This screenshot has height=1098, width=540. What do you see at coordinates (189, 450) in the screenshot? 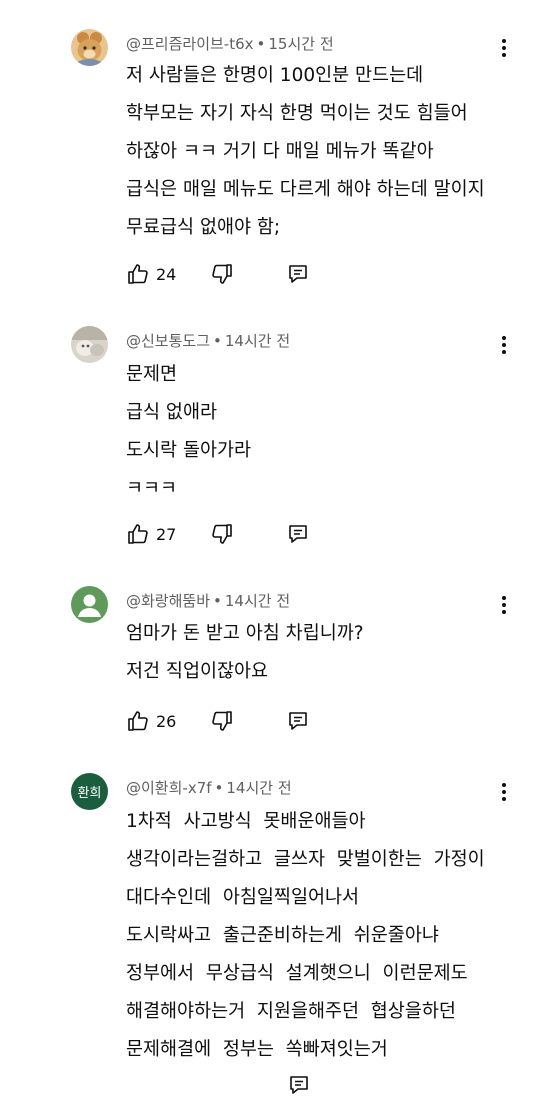
I see `comment-line: 도시락 돌아가라` at bounding box center [189, 450].